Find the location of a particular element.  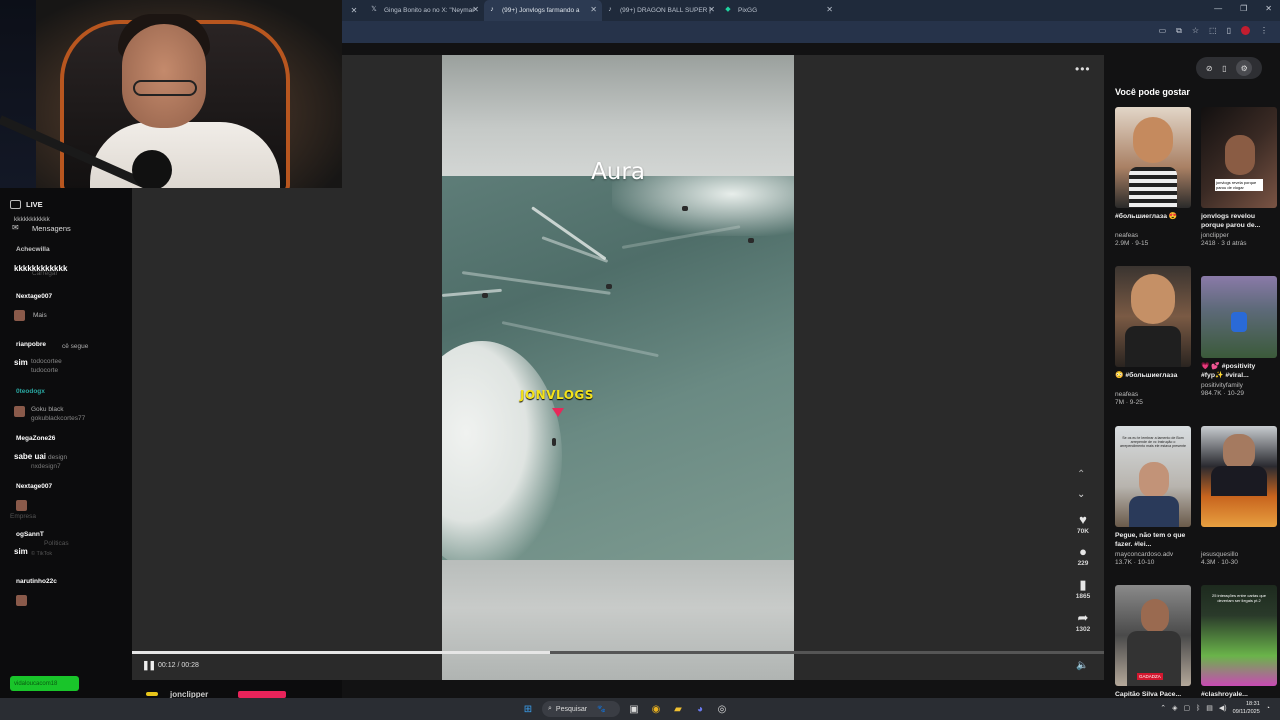

chat-faint-text: gokublackcortes77 is located at coordinates (58, 418).